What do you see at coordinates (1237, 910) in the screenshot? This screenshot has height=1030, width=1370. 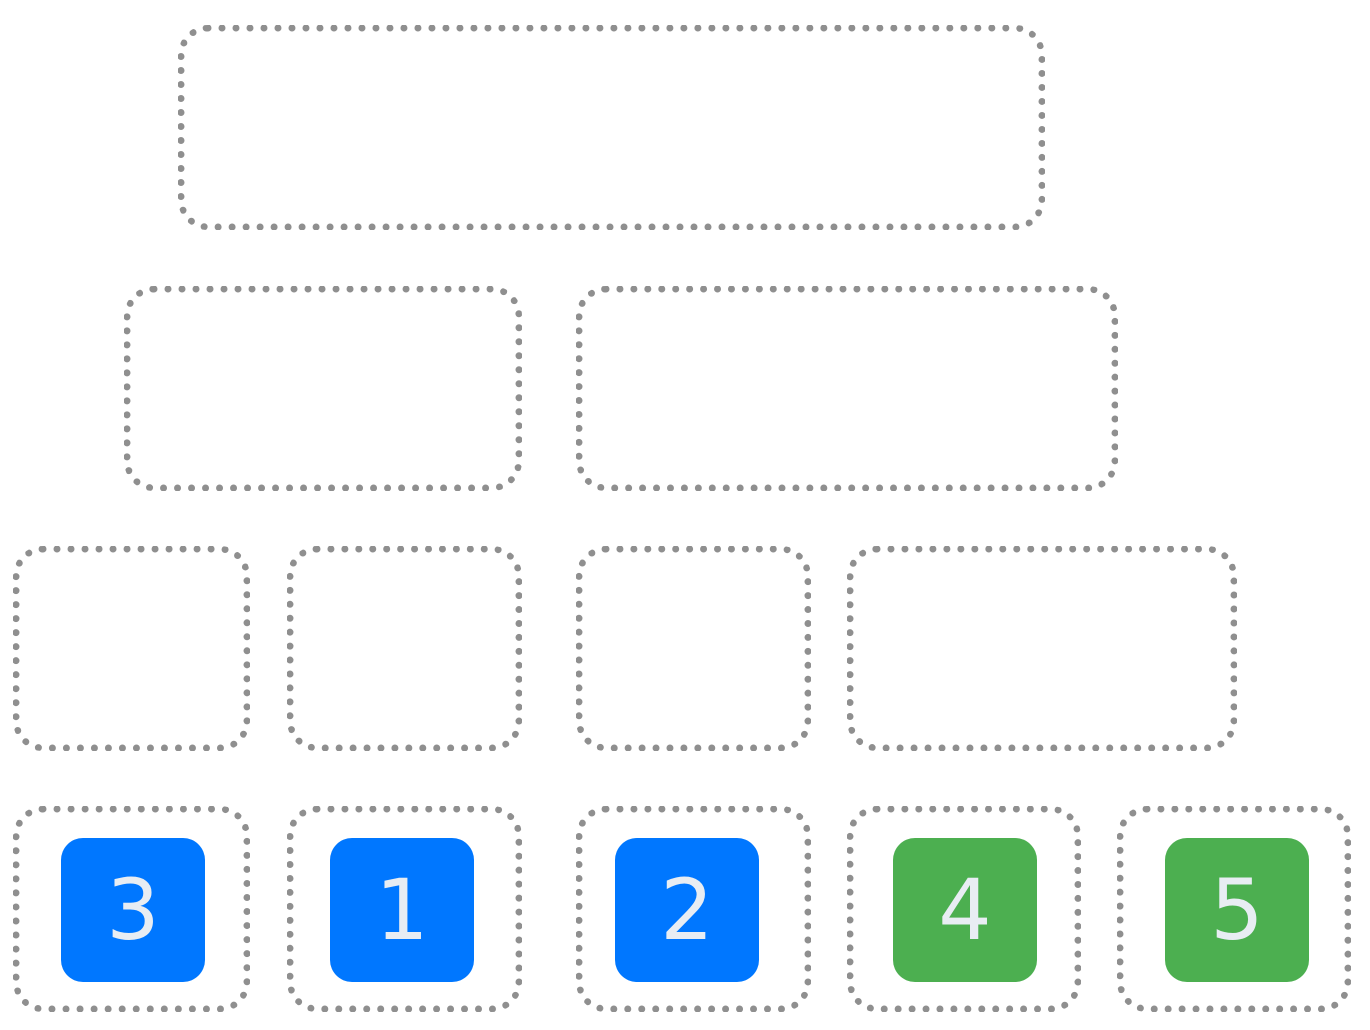 I see `number-tile-5: 5` at bounding box center [1237, 910].